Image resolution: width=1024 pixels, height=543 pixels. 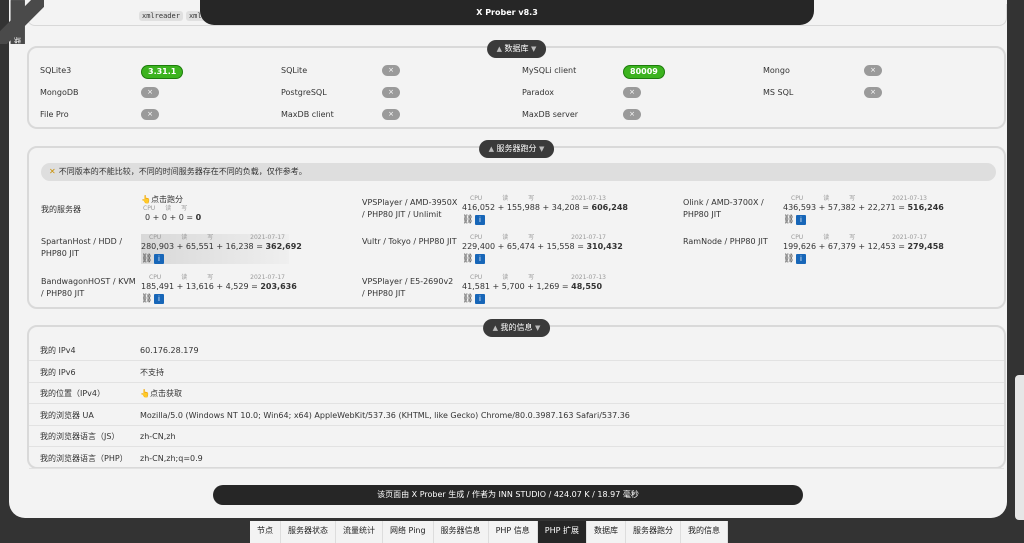 I want to click on bench-total: 48,550, so click(x=587, y=286).